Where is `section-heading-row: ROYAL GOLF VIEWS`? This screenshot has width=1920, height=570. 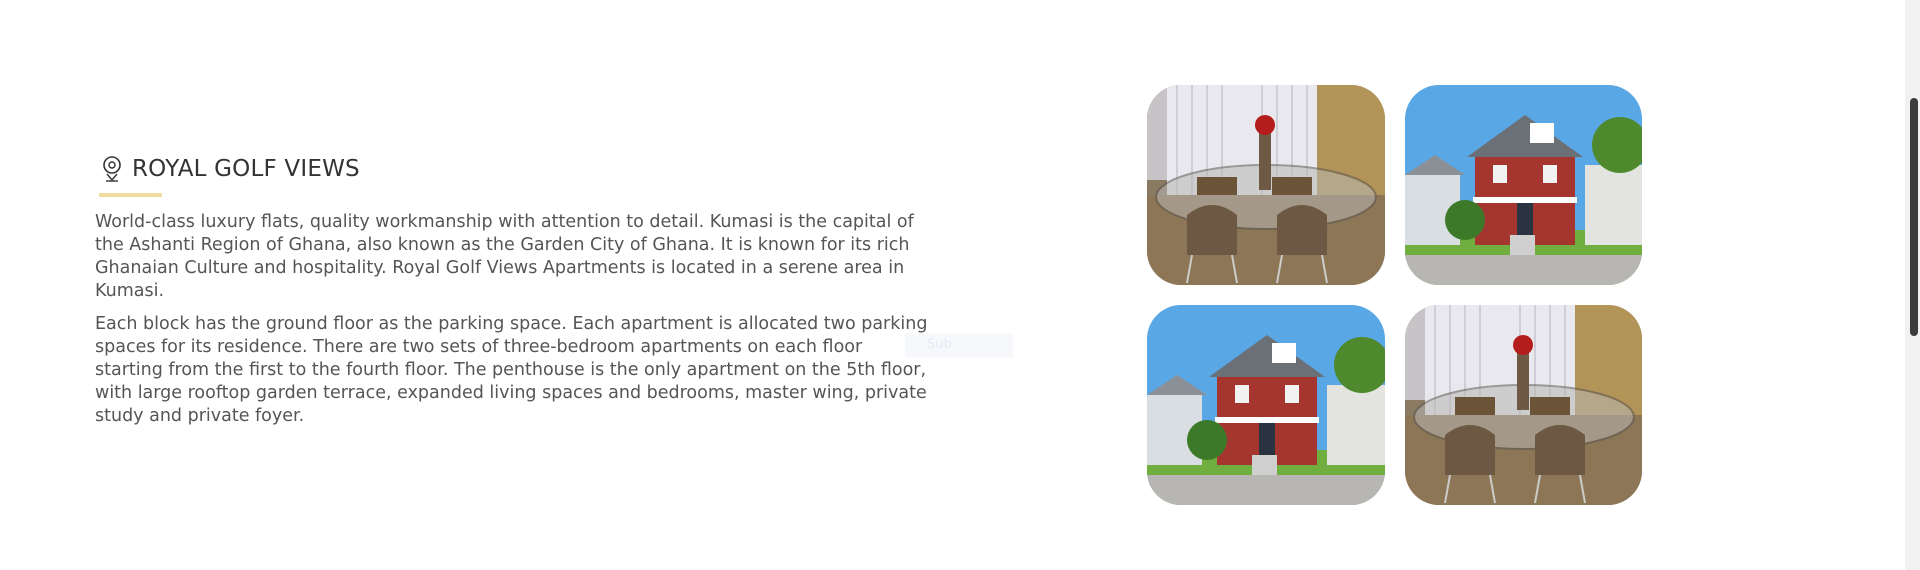
section-heading-row: ROYAL GOLF VIEWS is located at coordinates (520, 169).